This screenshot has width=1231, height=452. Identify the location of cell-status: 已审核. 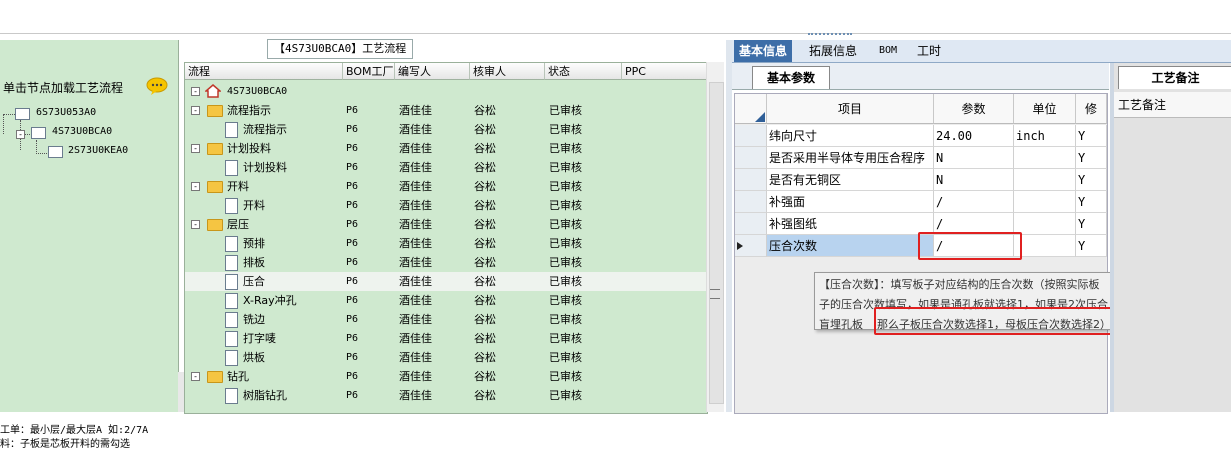
(565, 129).